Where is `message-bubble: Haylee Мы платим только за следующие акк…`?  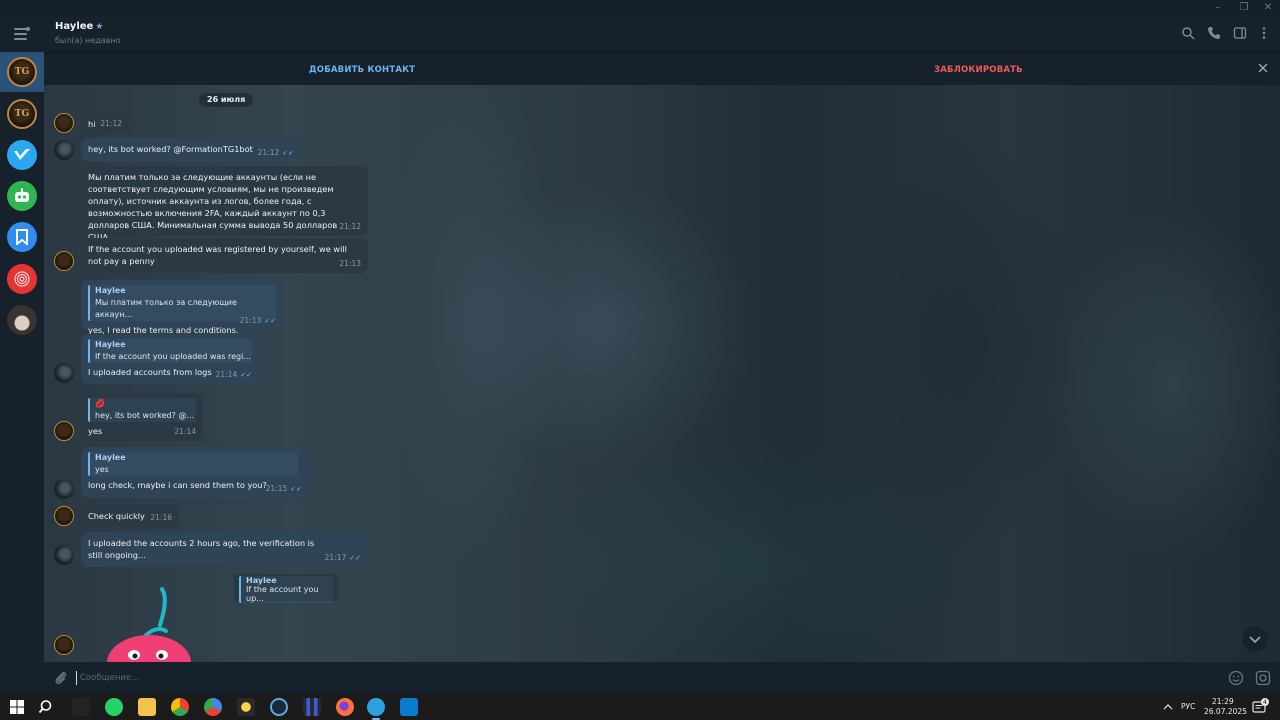 message-bubble: Haylee Мы платим только за следующие акк… is located at coordinates (182, 307).